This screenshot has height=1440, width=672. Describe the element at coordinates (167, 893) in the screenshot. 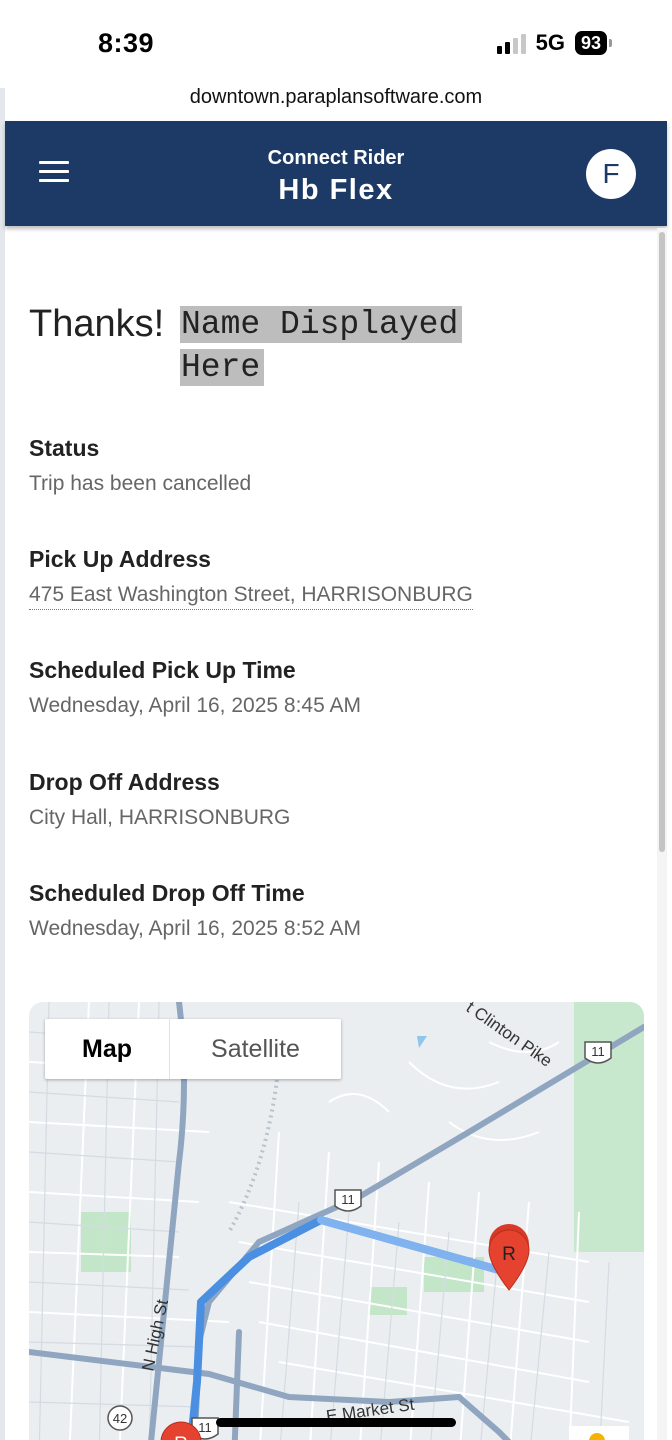

I see `dropoff-time-label: Scheduled Drop Off Time` at that location.